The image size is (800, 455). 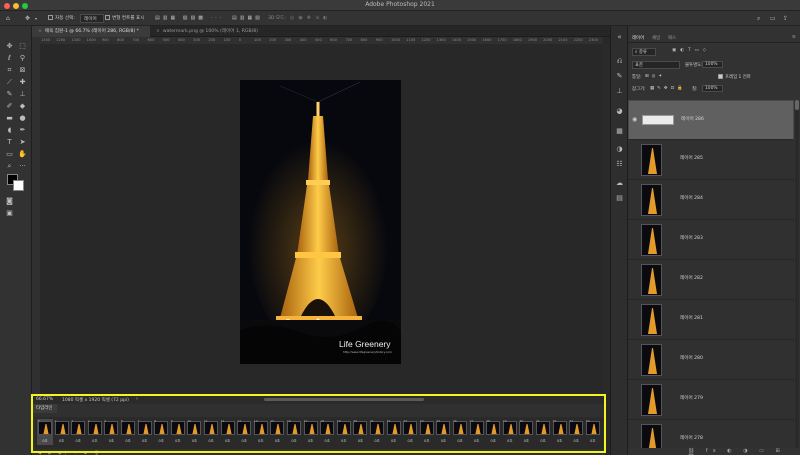 What do you see at coordinates (619, 183) in the screenshot?
I see `libraries-icon: ☁` at bounding box center [619, 183].